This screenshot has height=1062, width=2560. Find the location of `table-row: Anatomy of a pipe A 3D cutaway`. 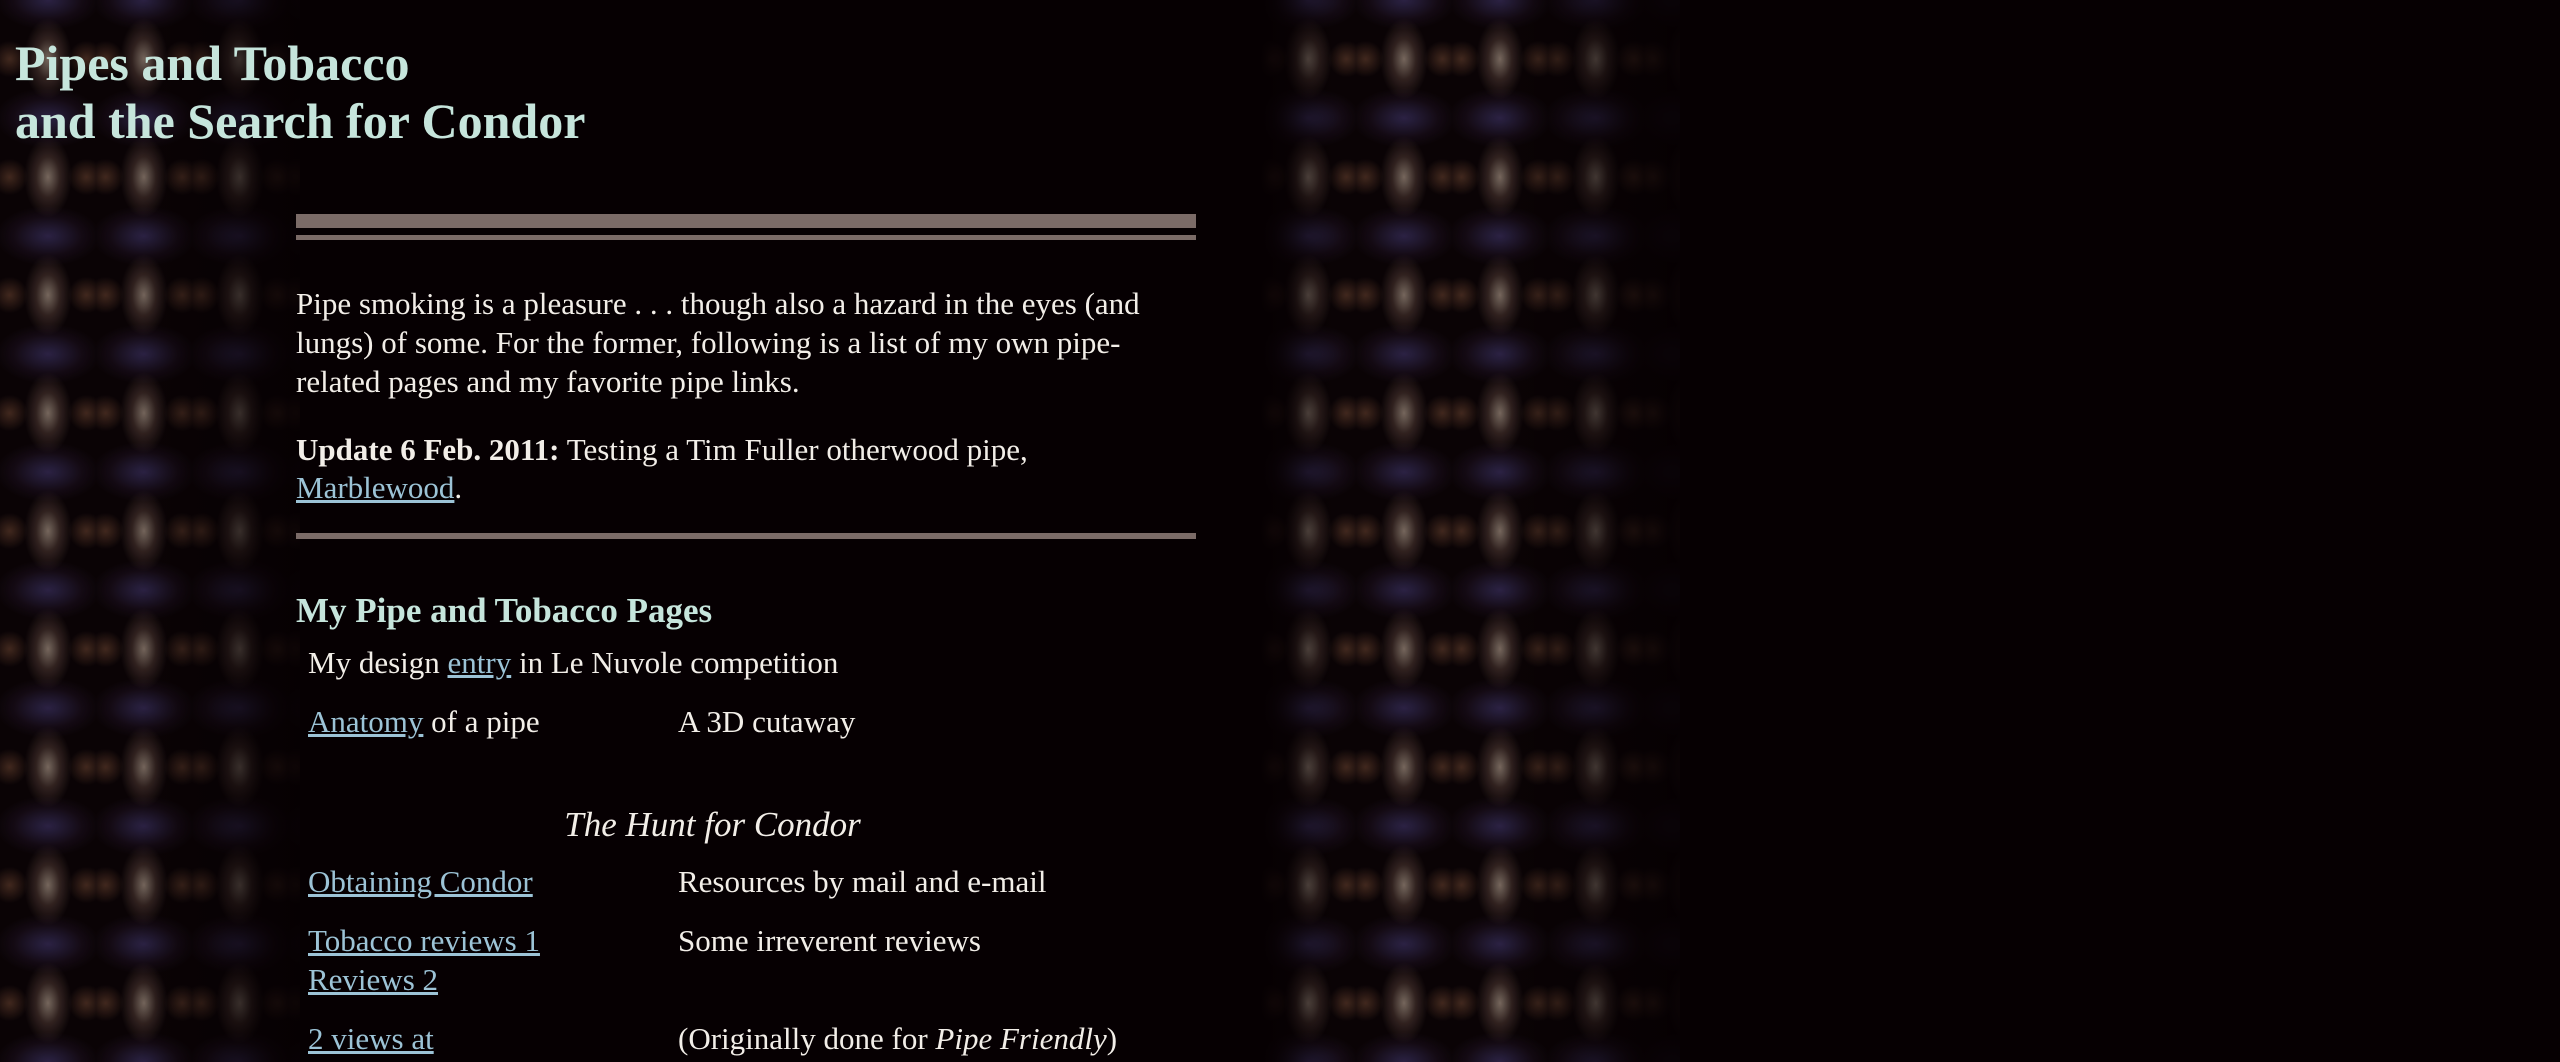

table-row: Anatomy of a pipe A 3D cutaway is located at coordinates (712, 731).